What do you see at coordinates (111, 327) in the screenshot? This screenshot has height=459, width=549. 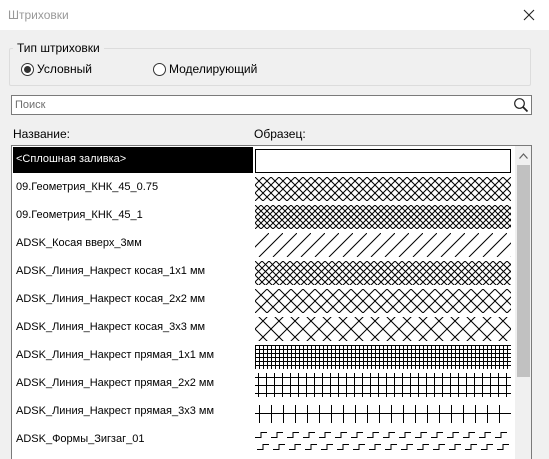 I see `hatch-name: ADSK_Линия_Накрест косая_3х3 мм` at bounding box center [111, 327].